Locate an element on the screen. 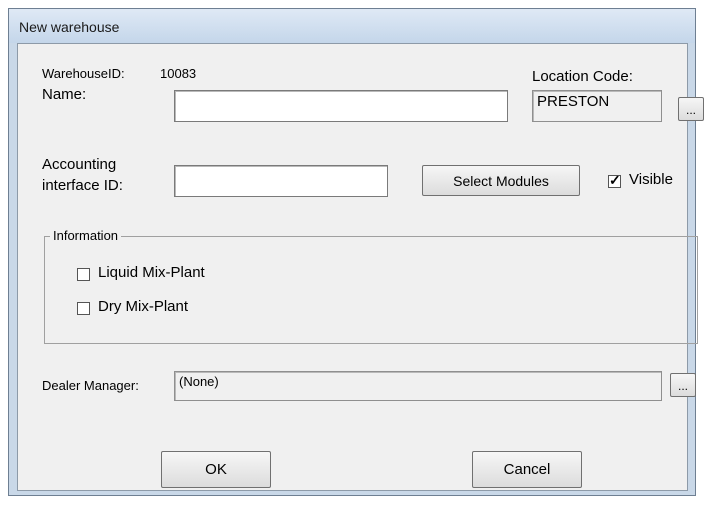  dry-mix-plant-label: Dry Mix-Plant is located at coordinates (143, 306).